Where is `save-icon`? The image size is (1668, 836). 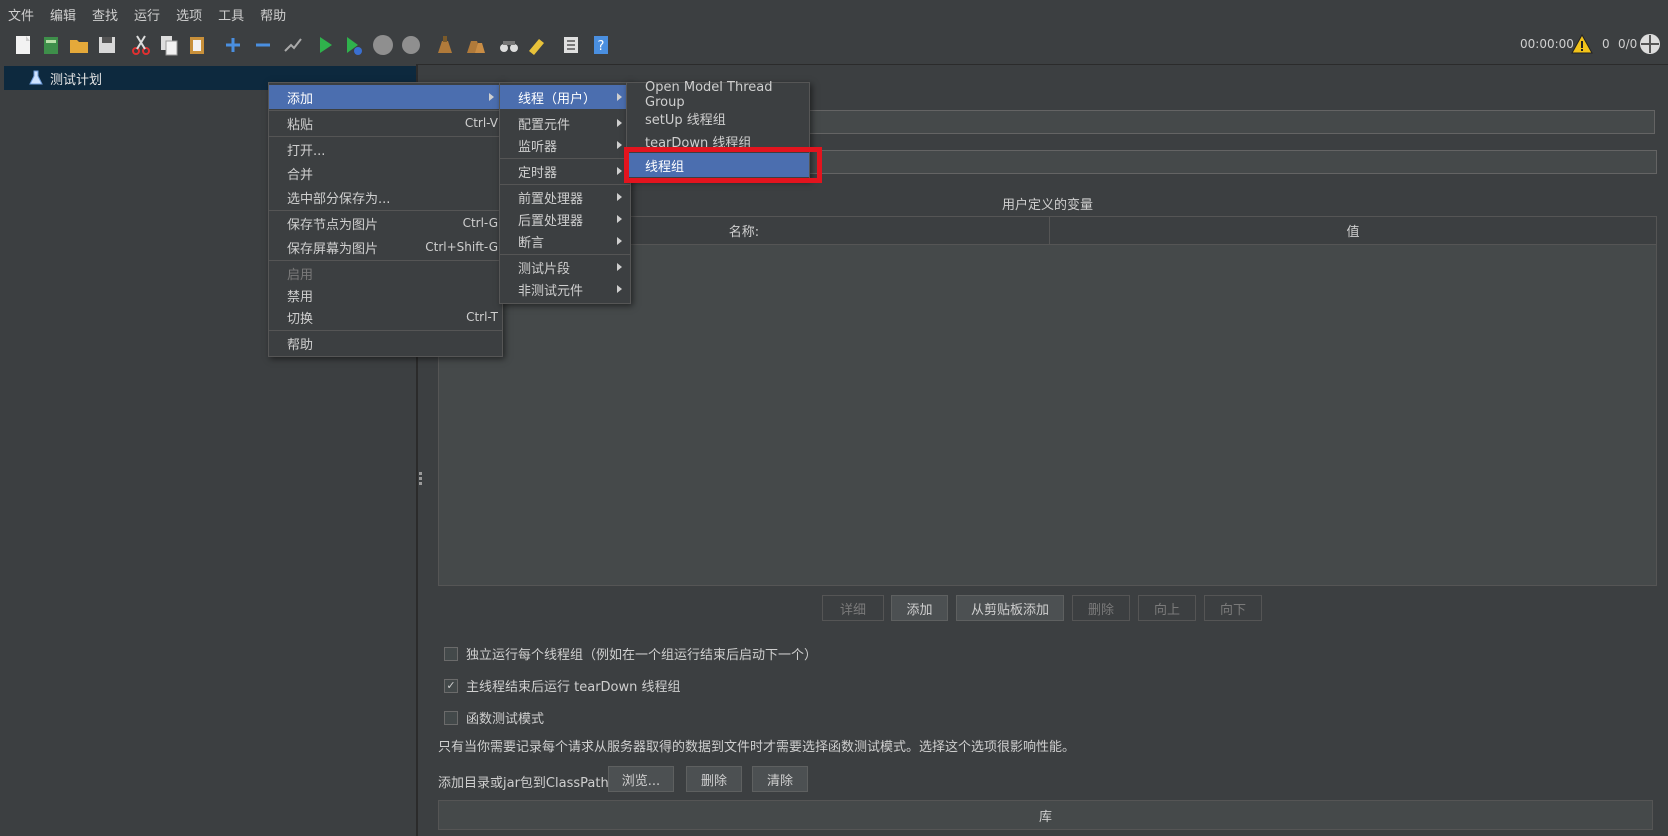 save-icon is located at coordinates (107, 45).